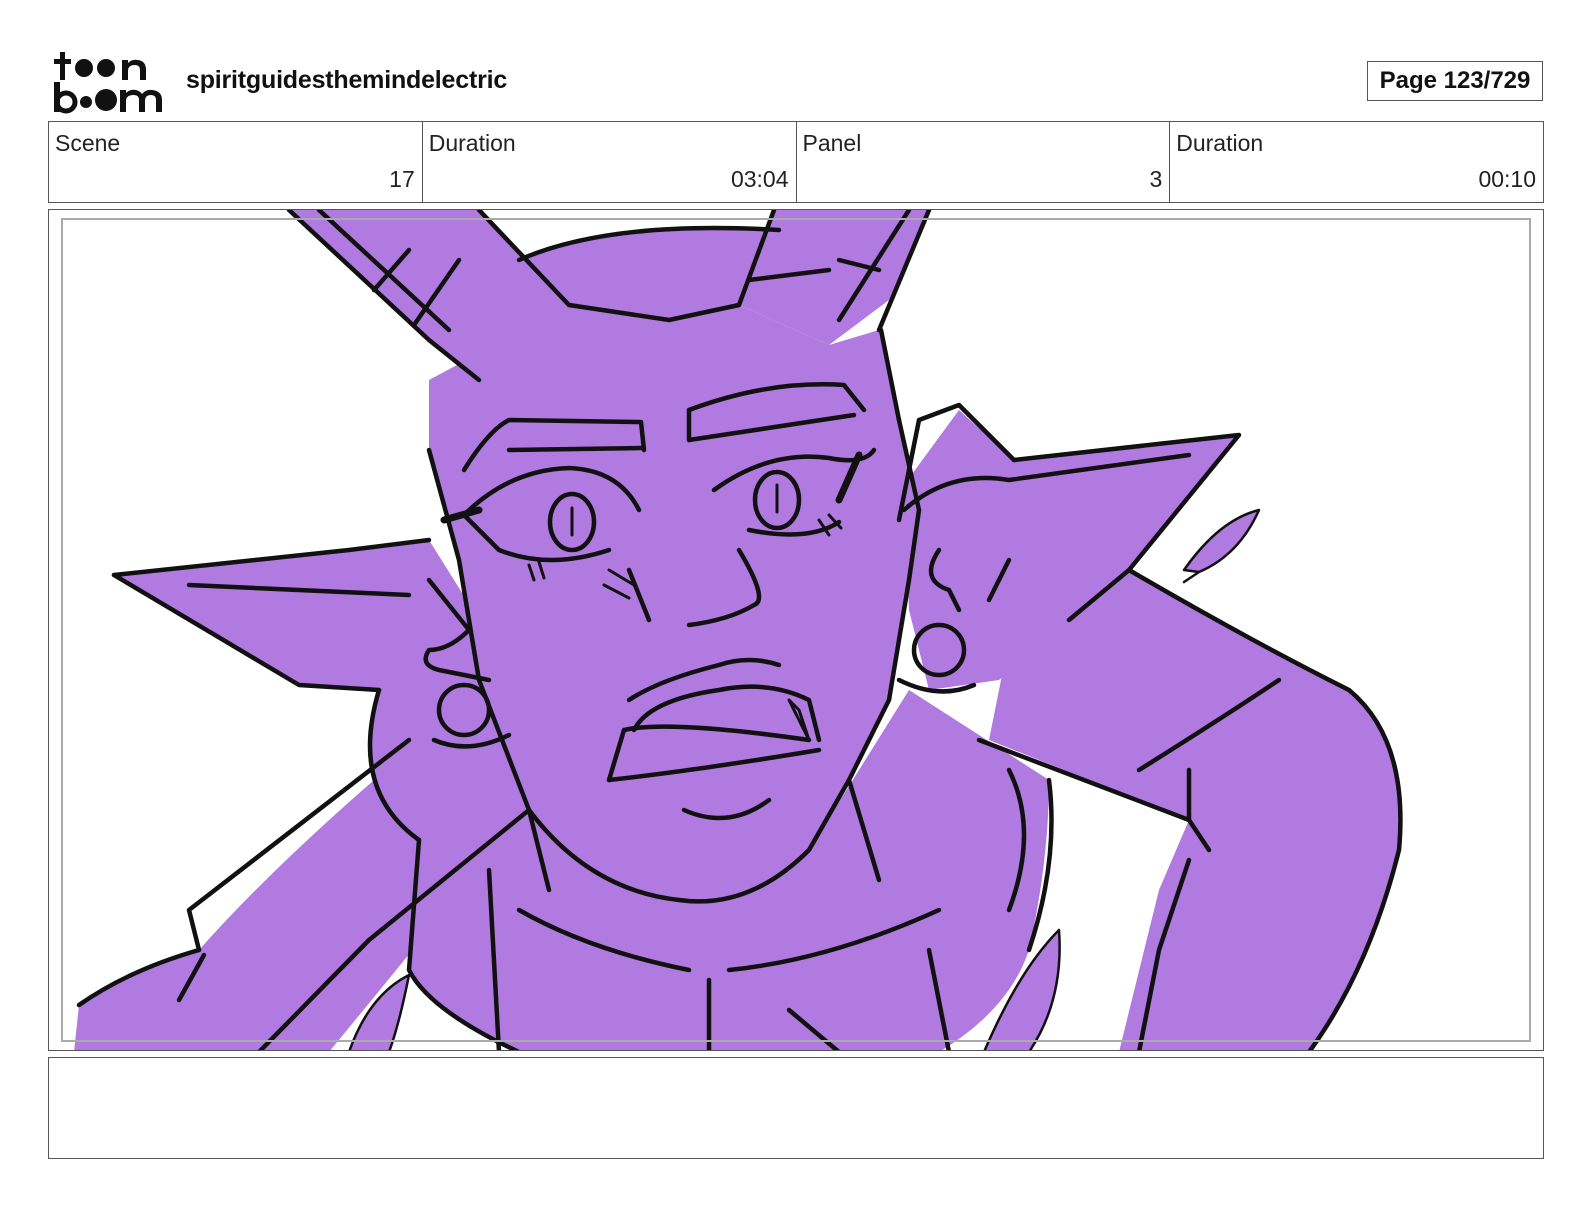  What do you see at coordinates (832, 143) in the screenshot?
I see `panel-label: Panel` at bounding box center [832, 143].